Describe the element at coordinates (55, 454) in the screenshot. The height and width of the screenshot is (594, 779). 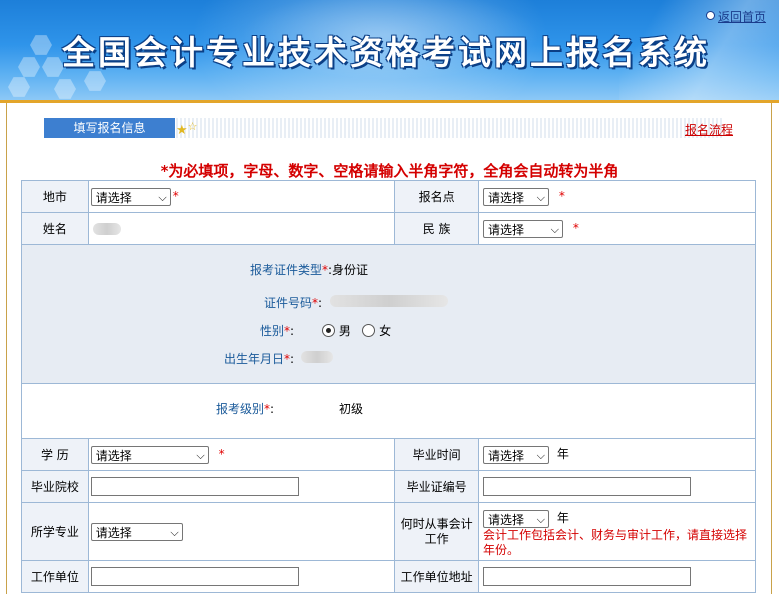
I see `education-label: 学 历` at that location.